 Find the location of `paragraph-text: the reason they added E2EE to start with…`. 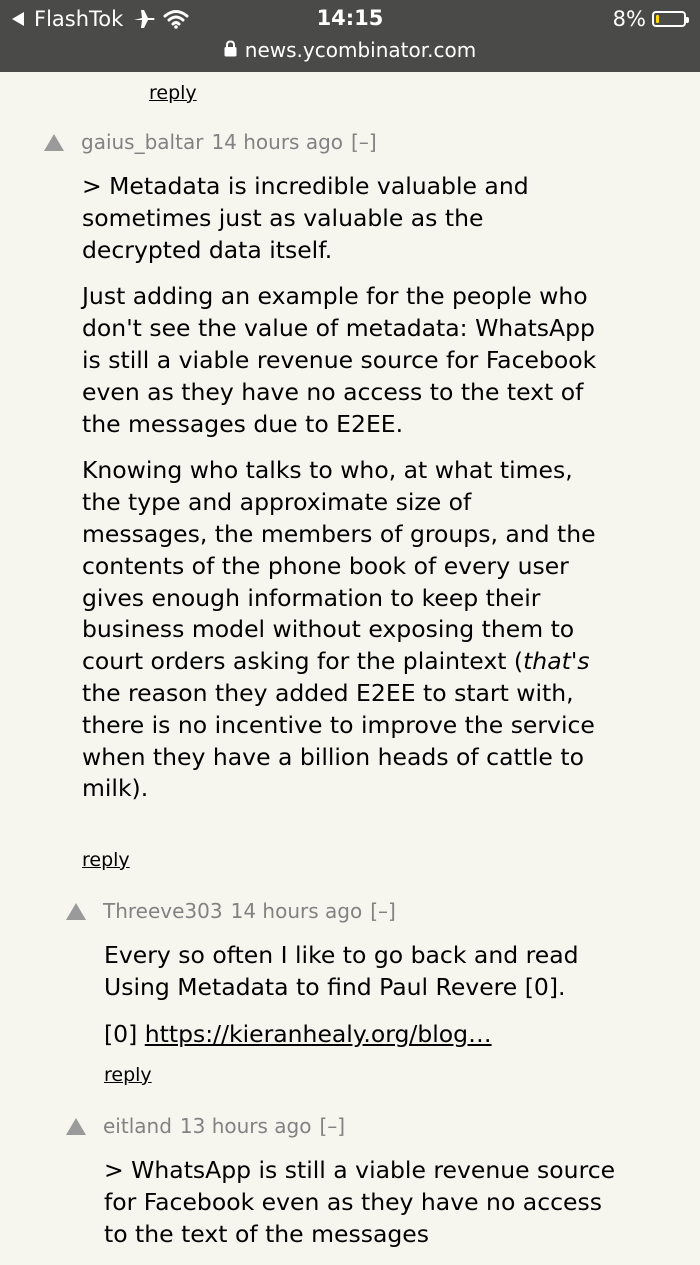

paragraph-text: the reason they added E2EE to start with… is located at coordinates (338, 740).